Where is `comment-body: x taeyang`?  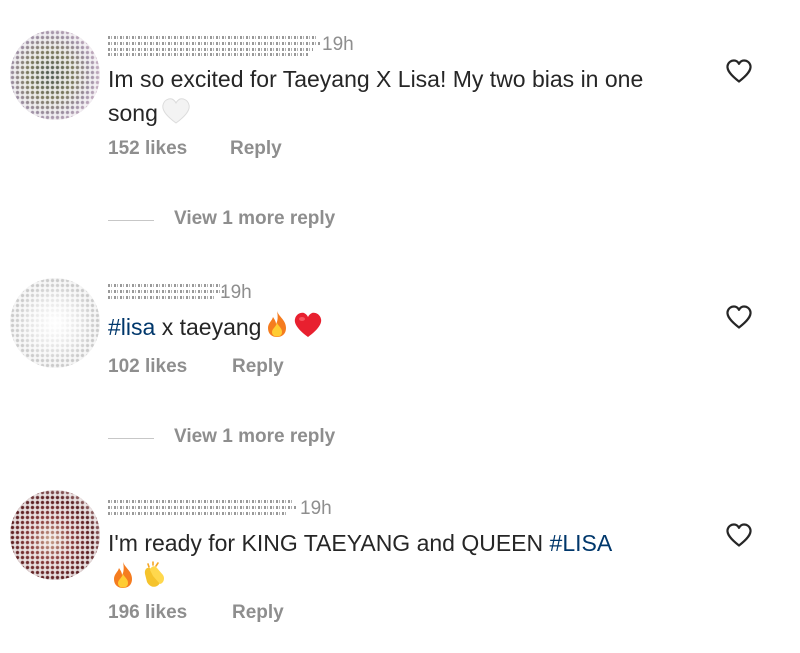 comment-body: x taeyang is located at coordinates (208, 327).